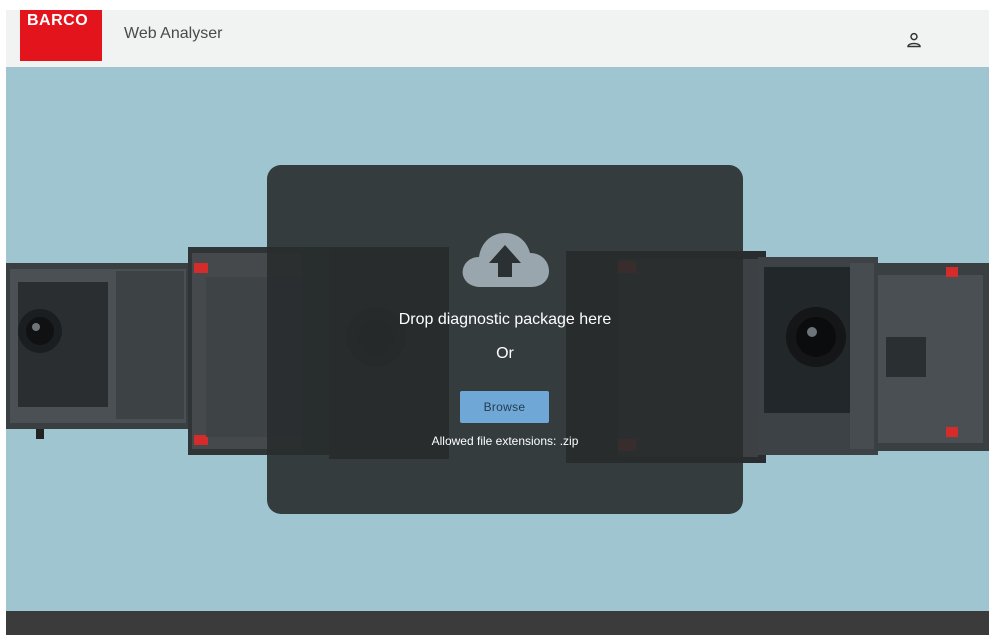 This screenshot has height=635, width=989. I want to click on user-icon, so click(914, 40).